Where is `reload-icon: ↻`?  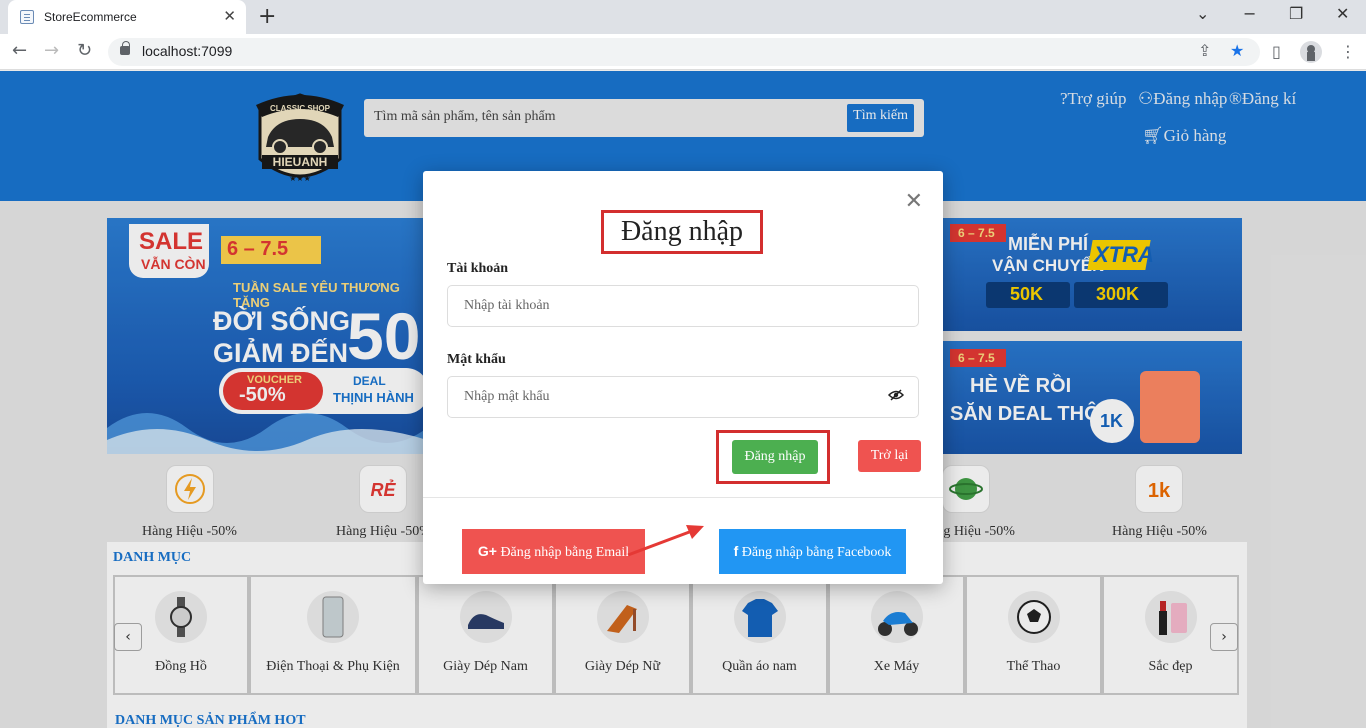
reload-icon: ↻ is located at coordinates (84, 50).